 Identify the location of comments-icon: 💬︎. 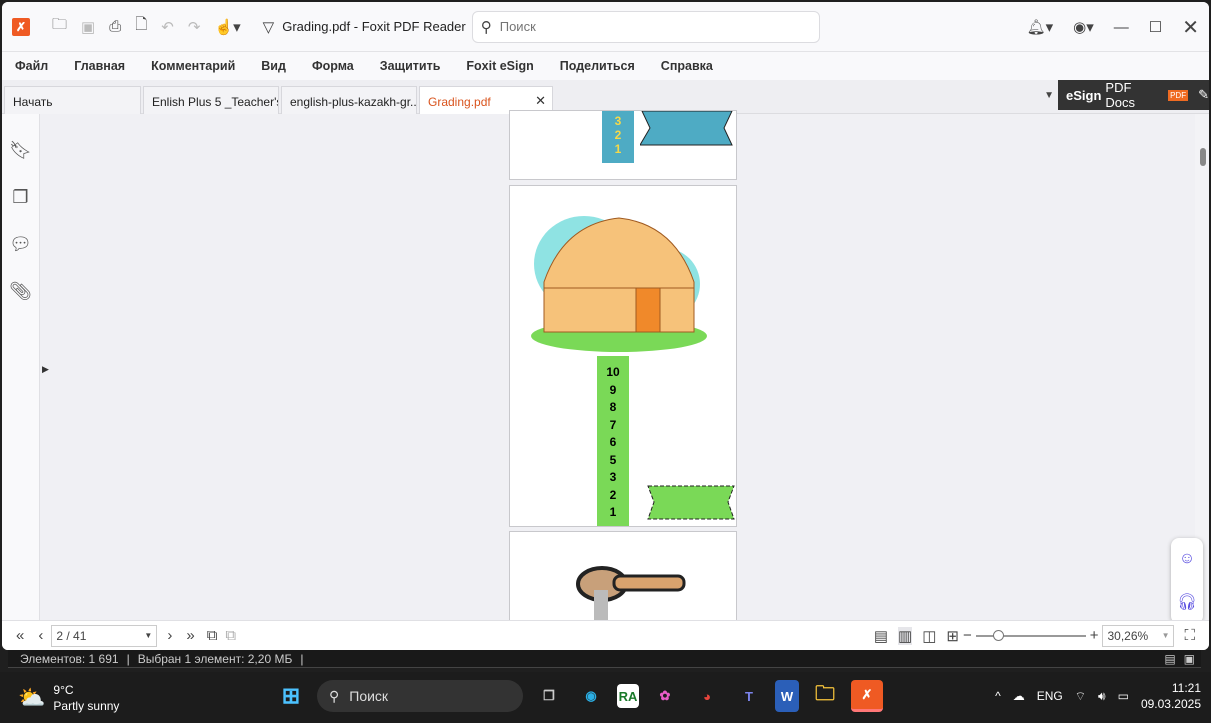
(20, 244).